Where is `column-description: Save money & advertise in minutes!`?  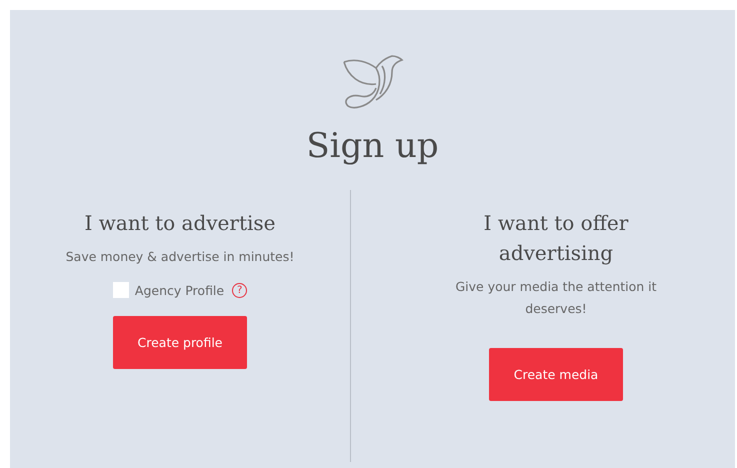
column-description: Save money & advertise in minutes! is located at coordinates (180, 257).